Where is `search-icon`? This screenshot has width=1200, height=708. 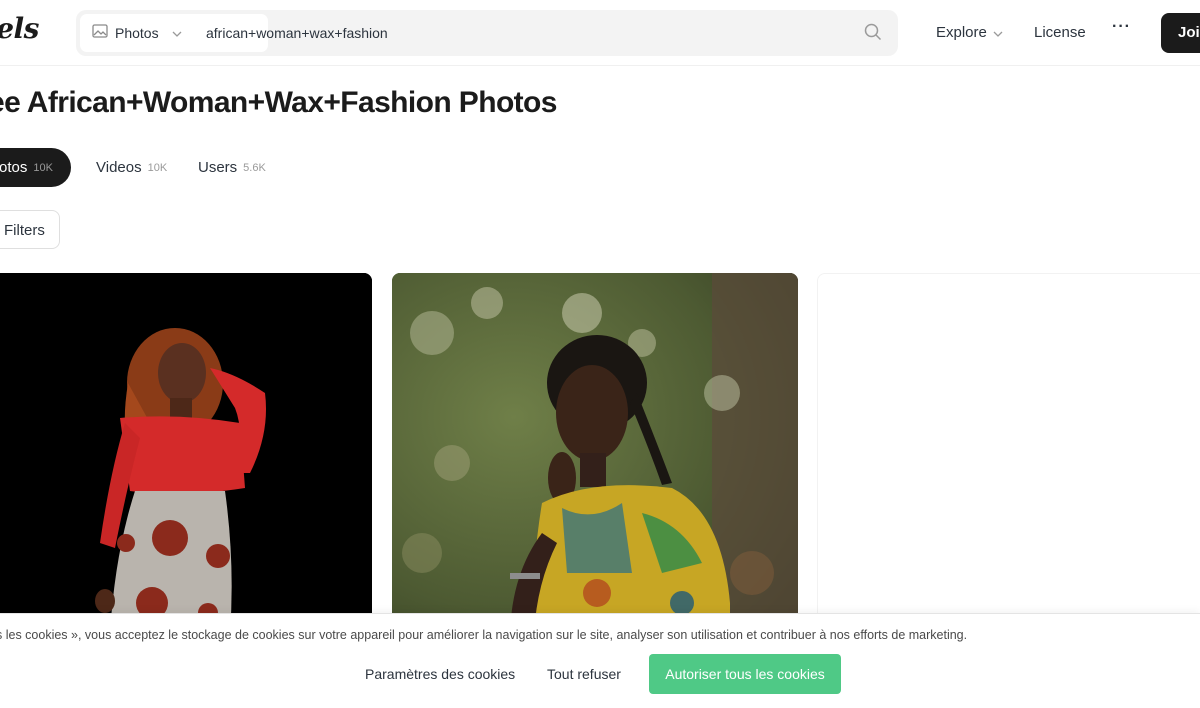
search-icon is located at coordinates (874, 33).